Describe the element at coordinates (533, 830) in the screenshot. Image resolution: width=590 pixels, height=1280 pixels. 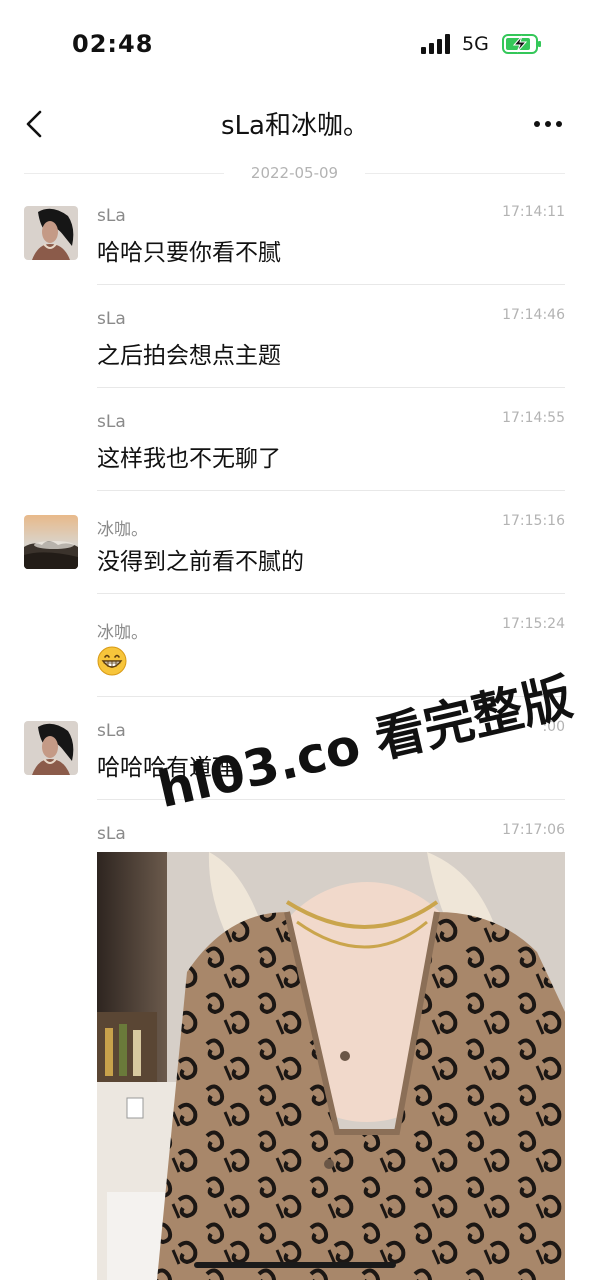
I see `message-time: 17:17:06` at that location.